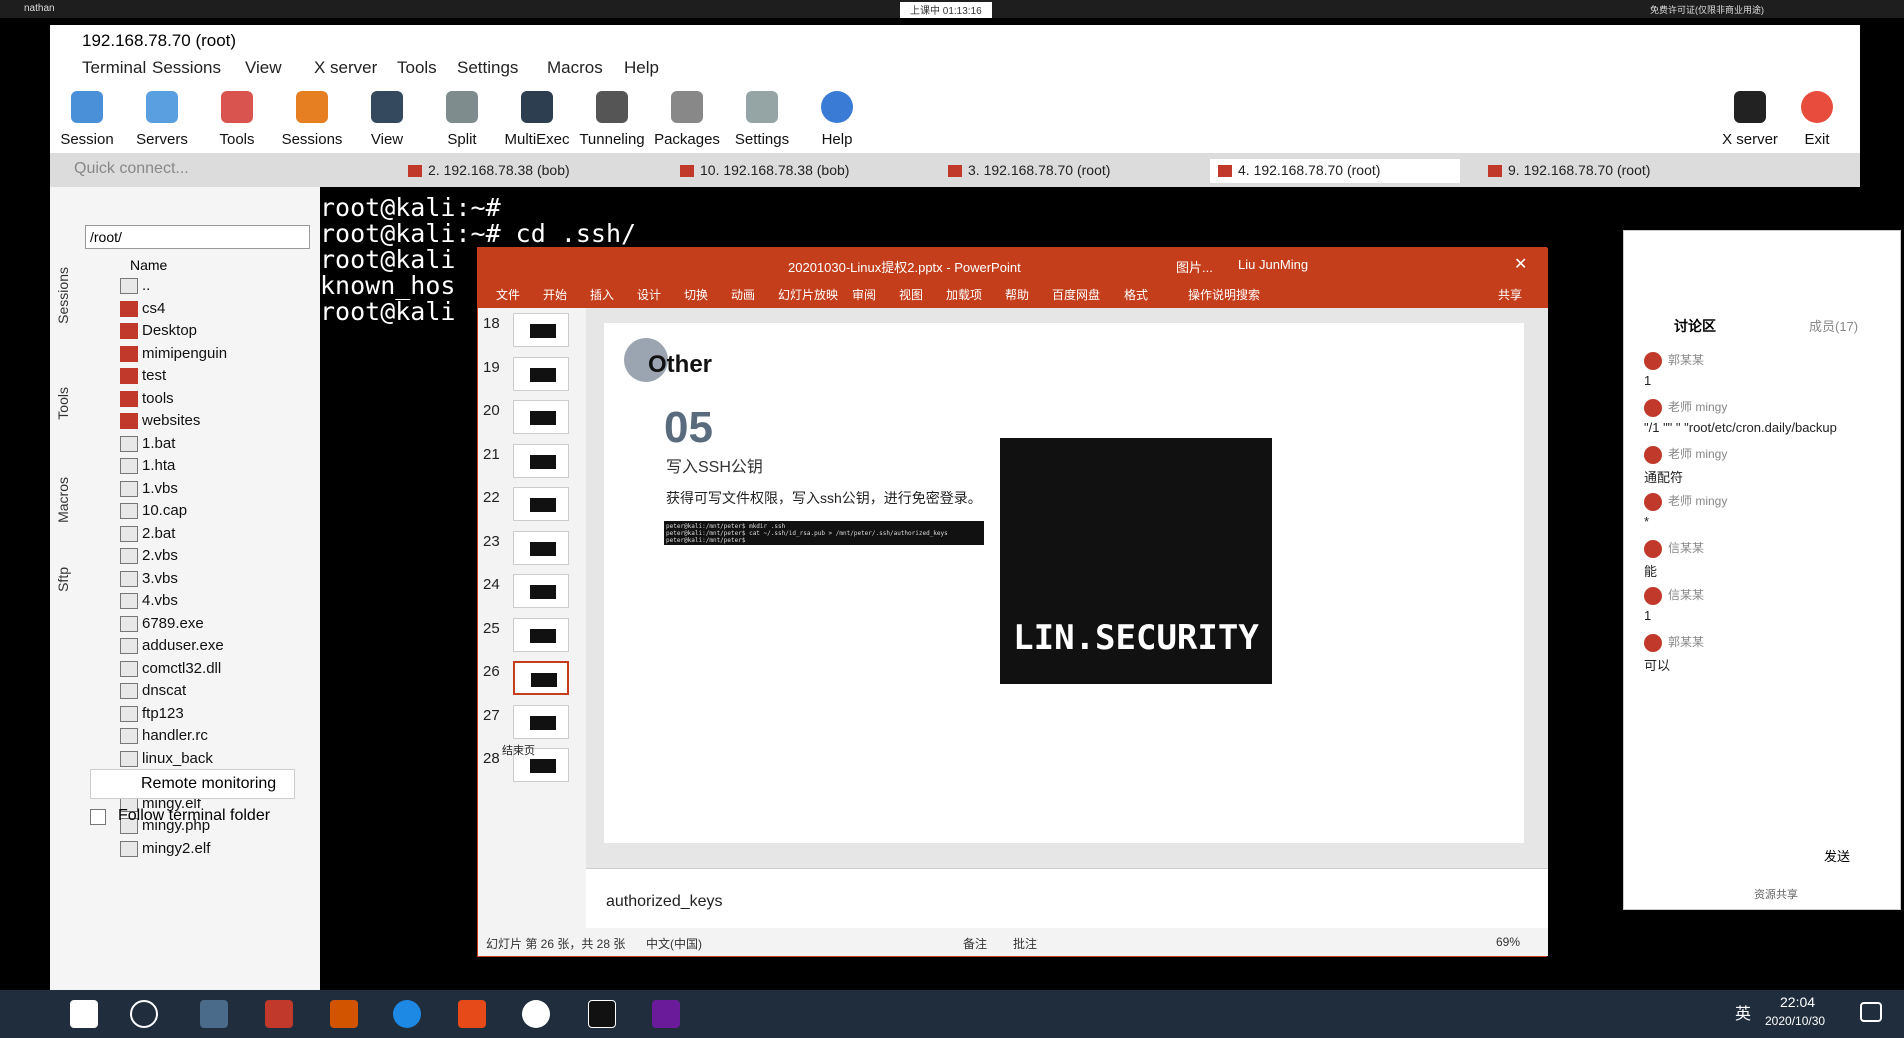 This screenshot has height=1038, width=1904. I want to click on sidebar-tab-sftp: Sftp, so click(66, 579).